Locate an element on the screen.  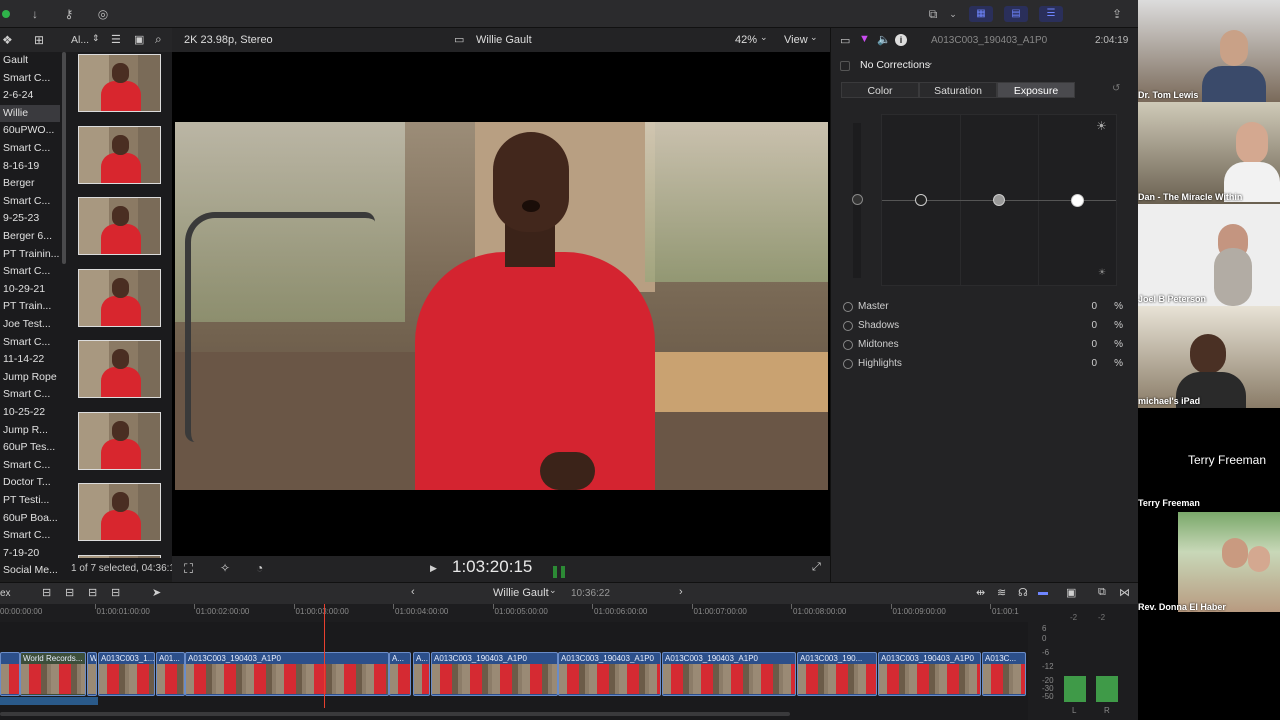
transform-icon: ⛶ is located at coordinates (188, 569).